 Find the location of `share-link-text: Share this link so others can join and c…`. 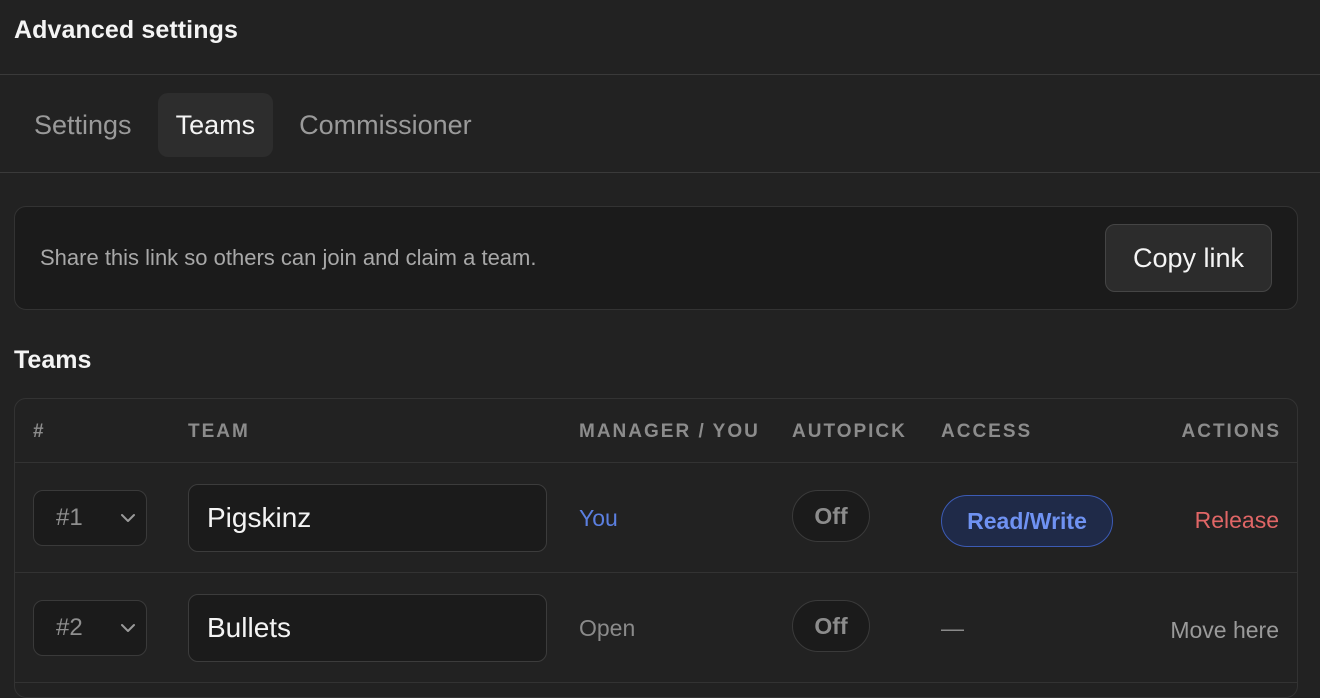

share-link-text: Share this link so others can join and c… is located at coordinates (288, 257).